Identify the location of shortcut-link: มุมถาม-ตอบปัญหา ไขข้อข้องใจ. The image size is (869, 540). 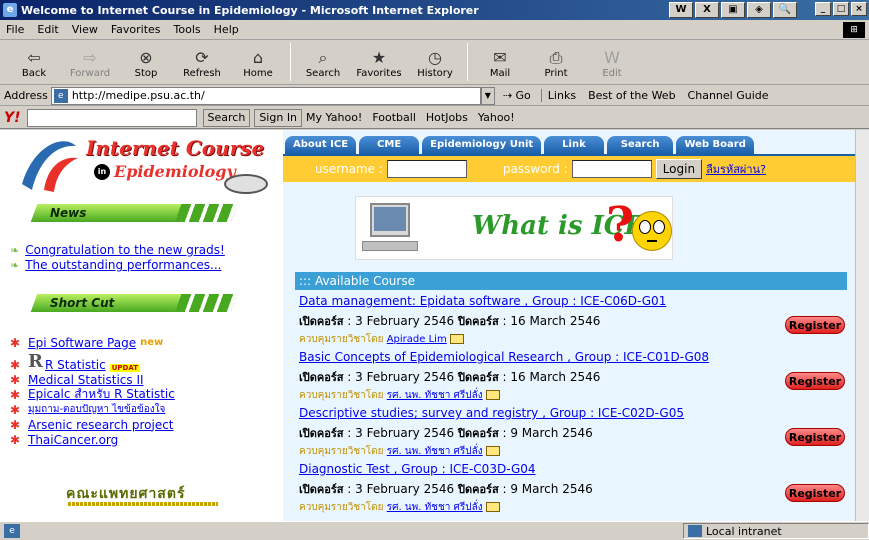
(96, 409).